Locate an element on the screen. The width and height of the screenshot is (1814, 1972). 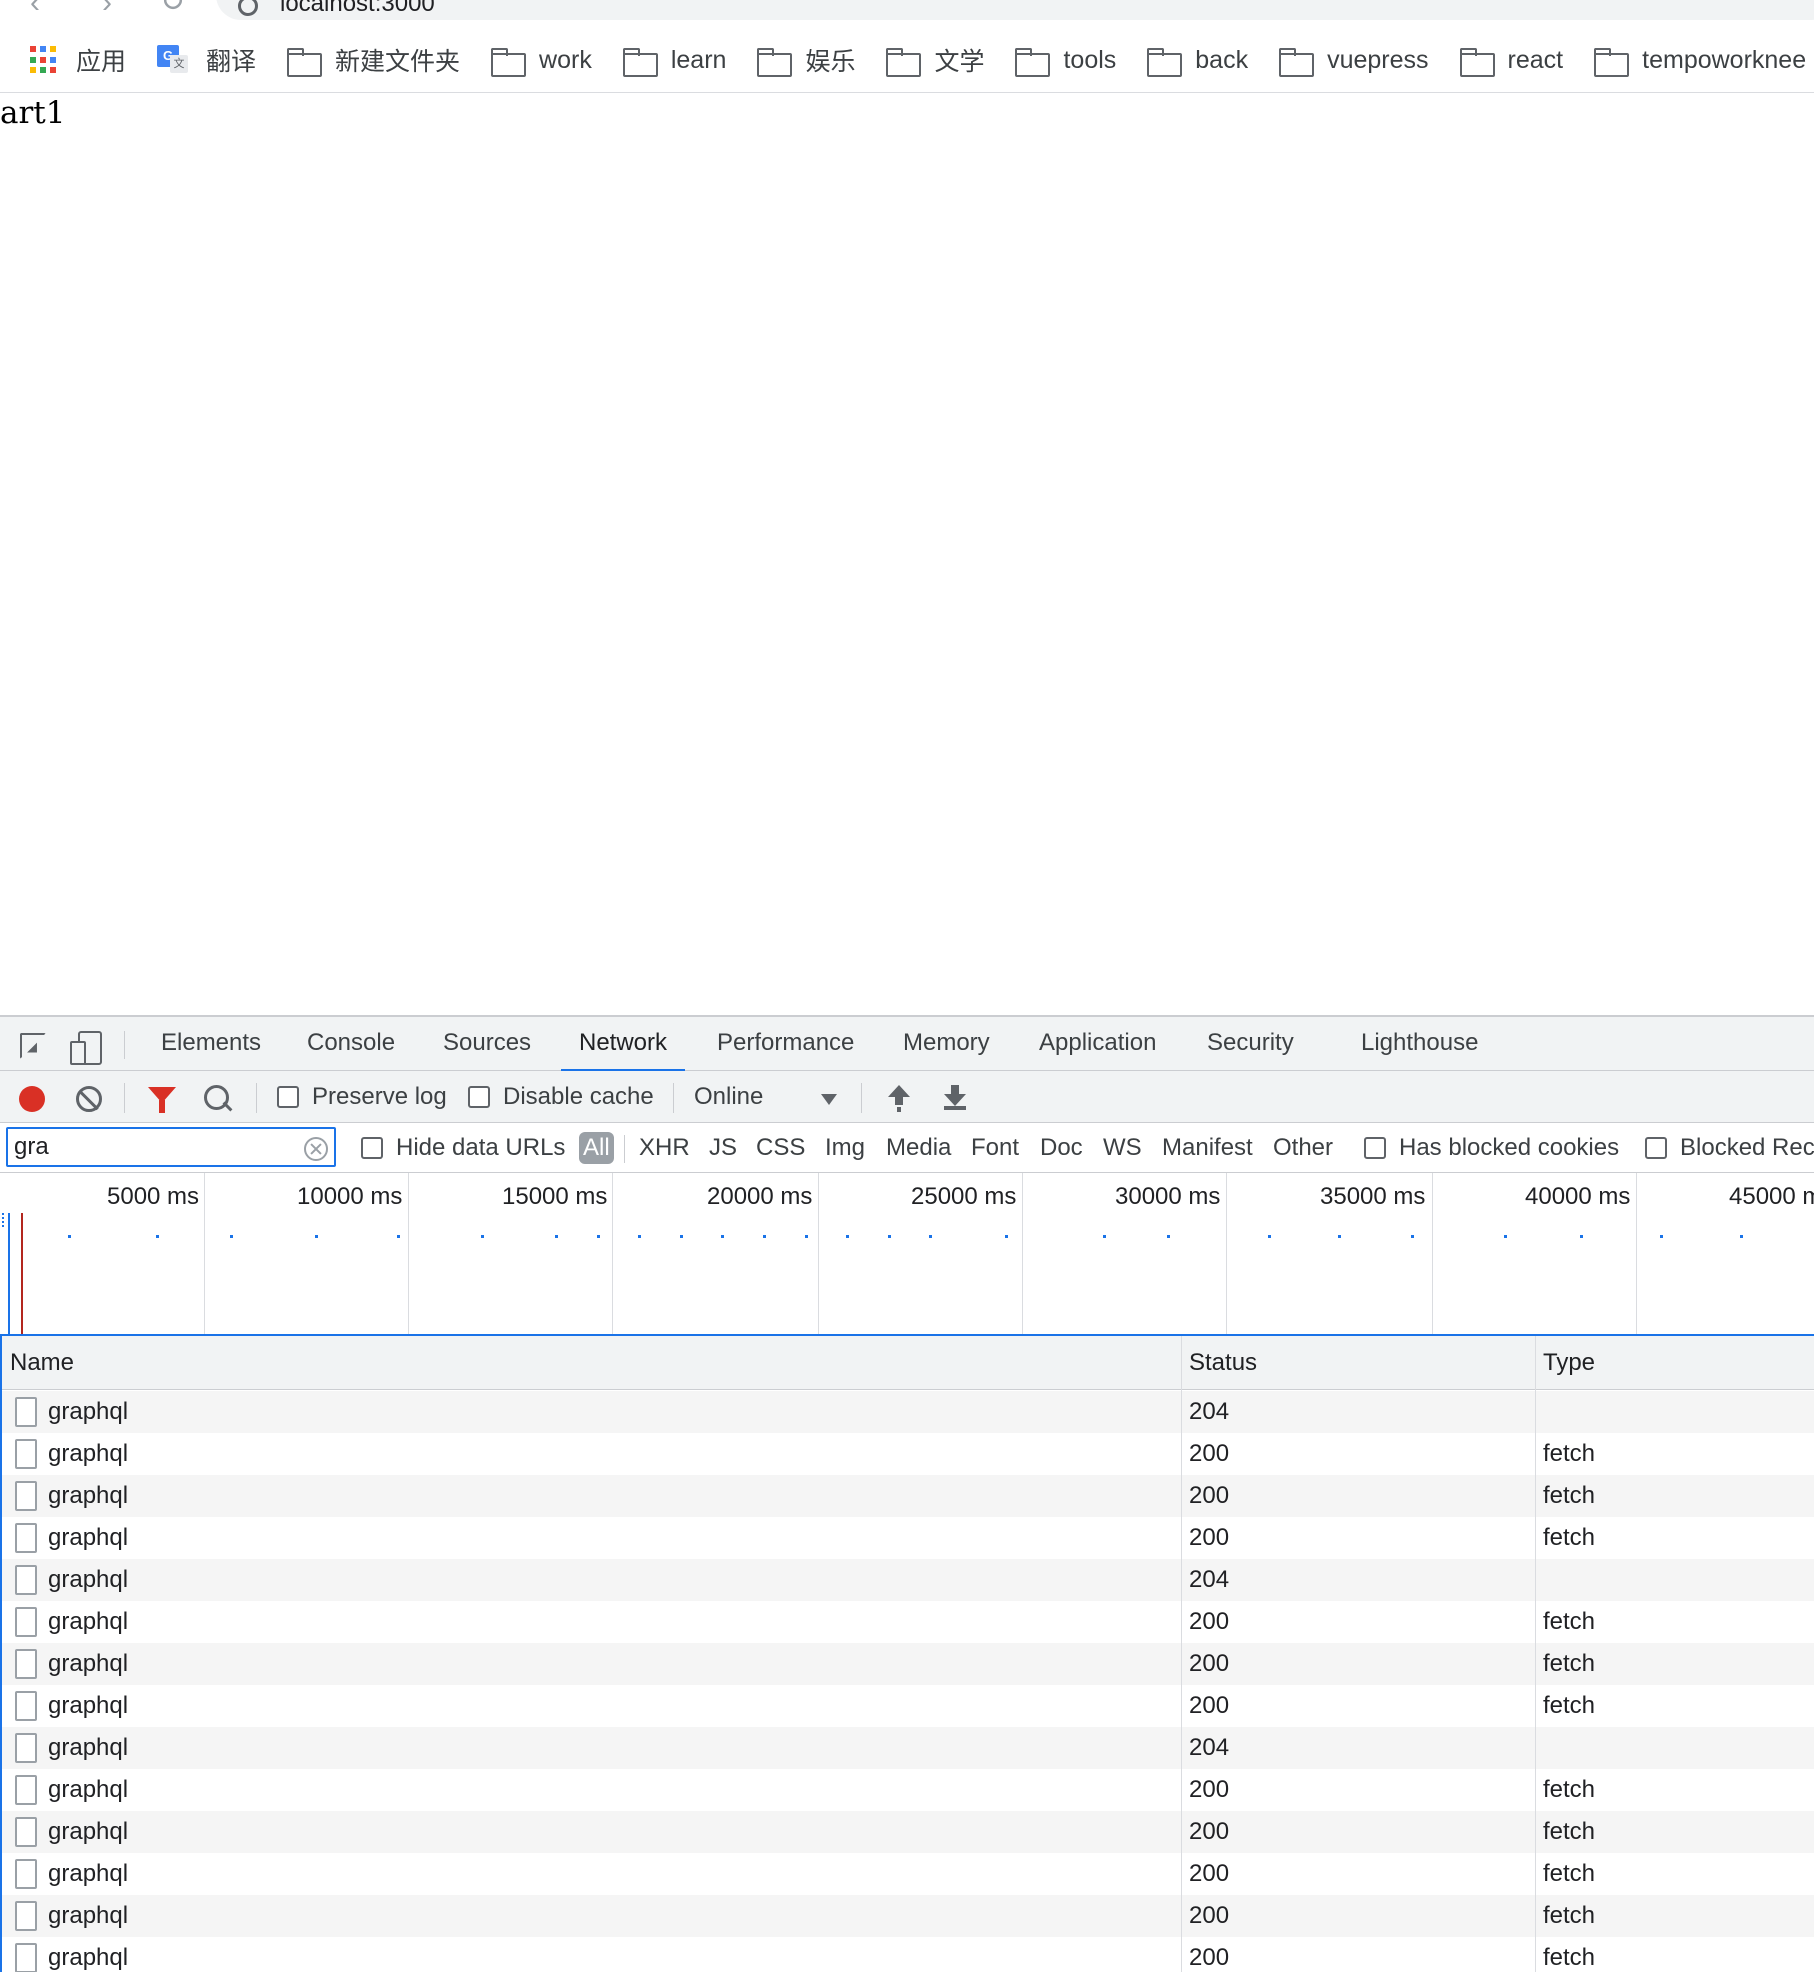
has-blocked-cookies-checkbox is located at coordinates (1375, 1148).